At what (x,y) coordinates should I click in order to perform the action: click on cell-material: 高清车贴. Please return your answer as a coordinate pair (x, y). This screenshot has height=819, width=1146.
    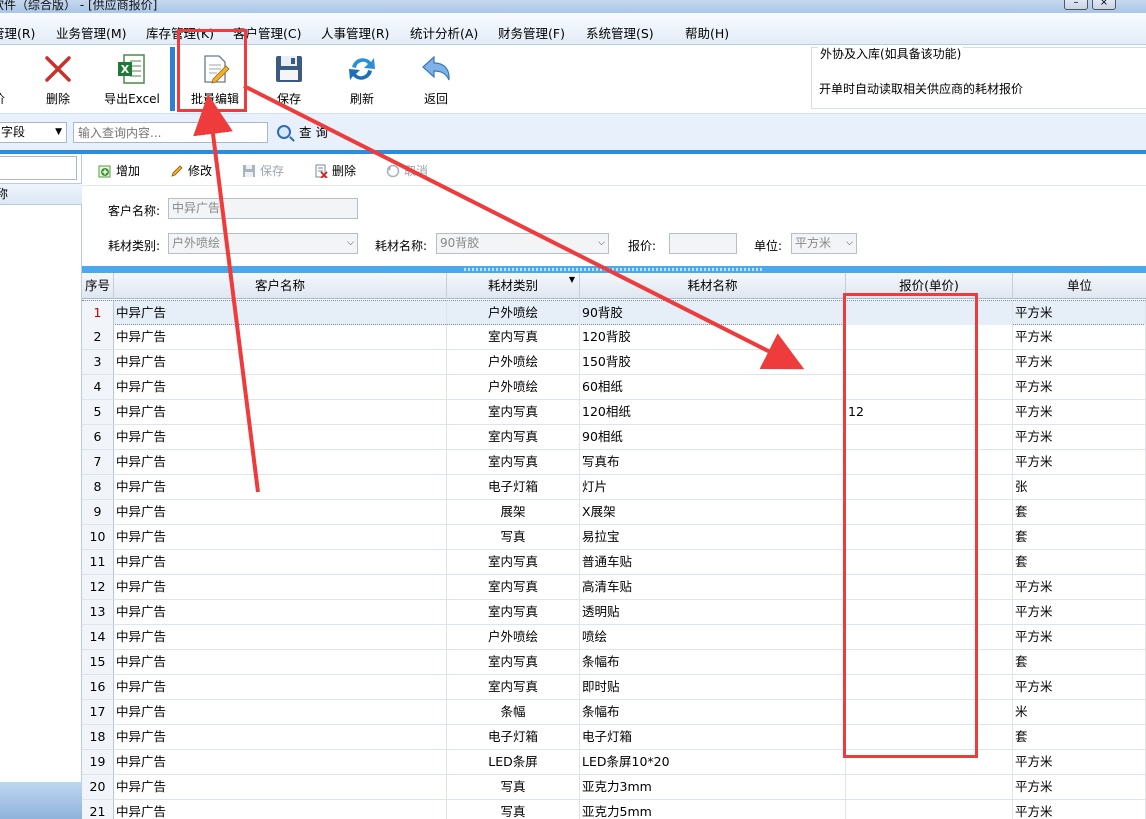
    Looking at the image, I should click on (713, 587).